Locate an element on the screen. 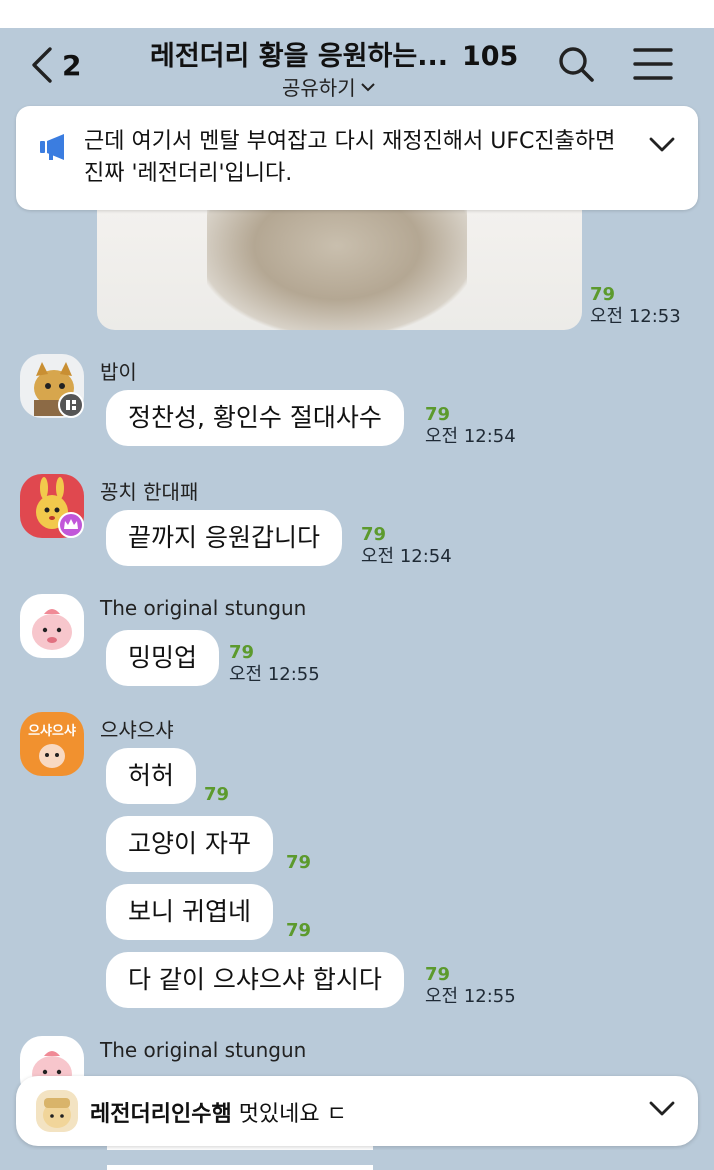  message-time: 오전 12:53 is located at coordinates (635, 316).